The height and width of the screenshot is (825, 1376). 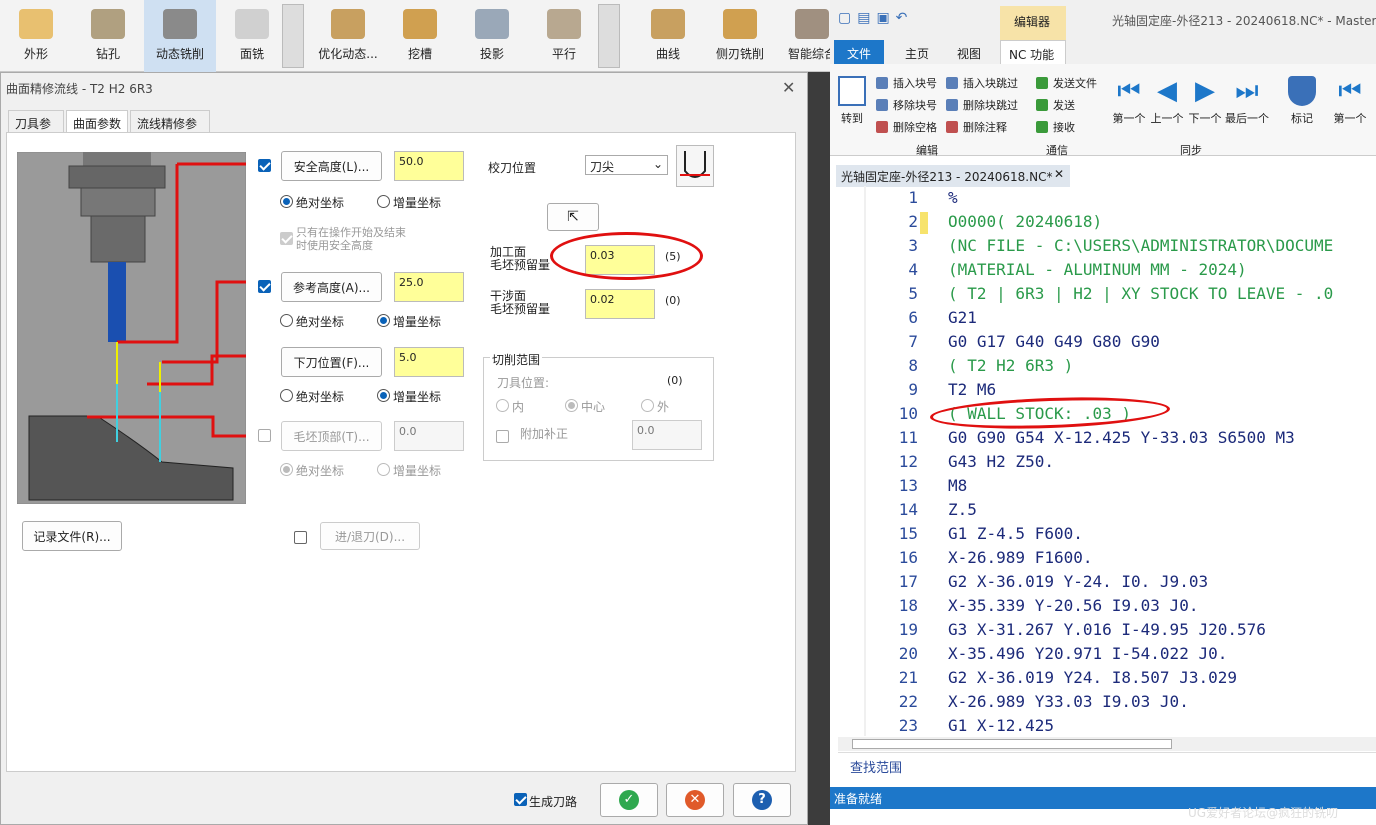 What do you see at coordinates (1042, 127) in the screenshot?
I see `receive-icon` at bounding box center [1042, 127].